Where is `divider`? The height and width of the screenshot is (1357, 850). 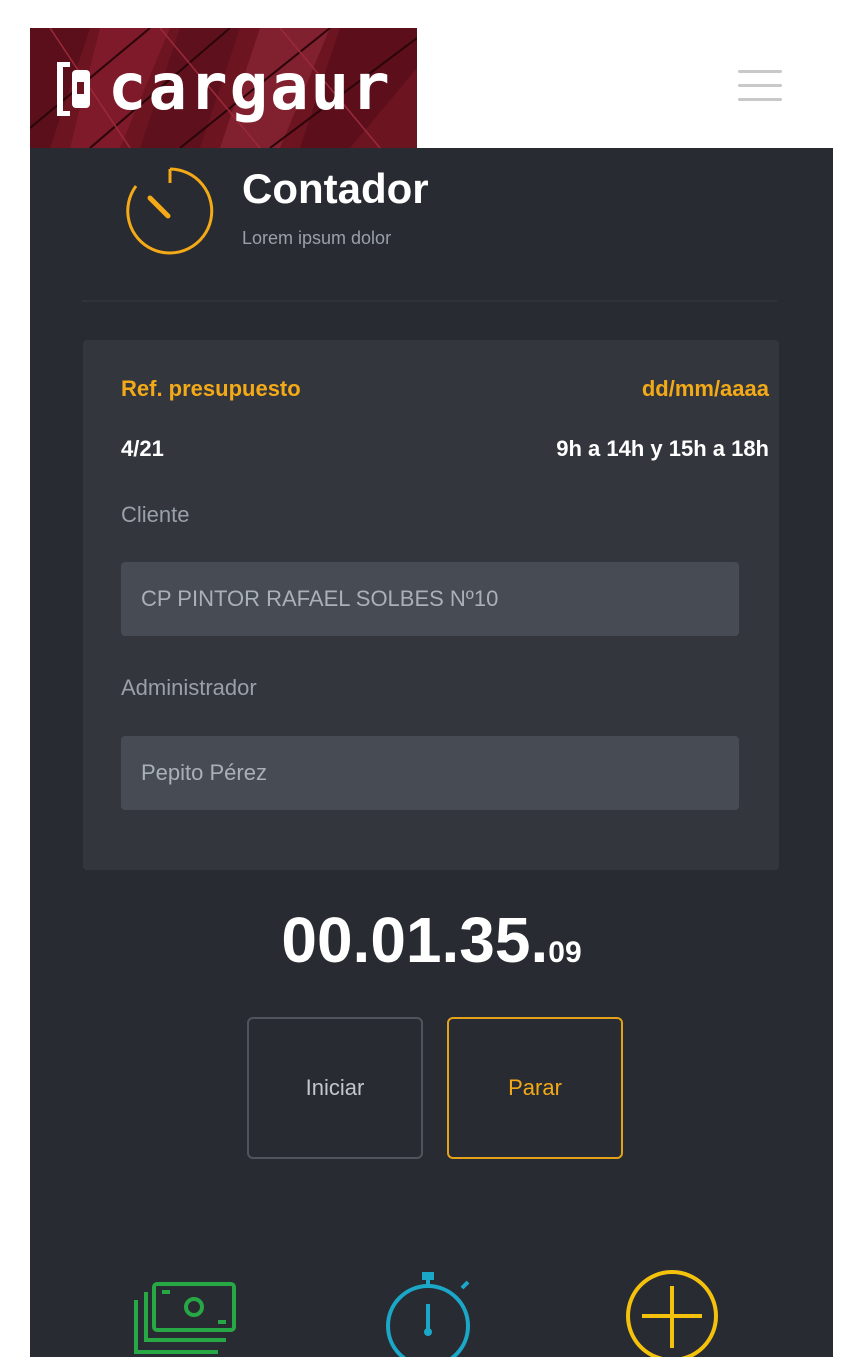 divider is located at coordinates (429, 301).